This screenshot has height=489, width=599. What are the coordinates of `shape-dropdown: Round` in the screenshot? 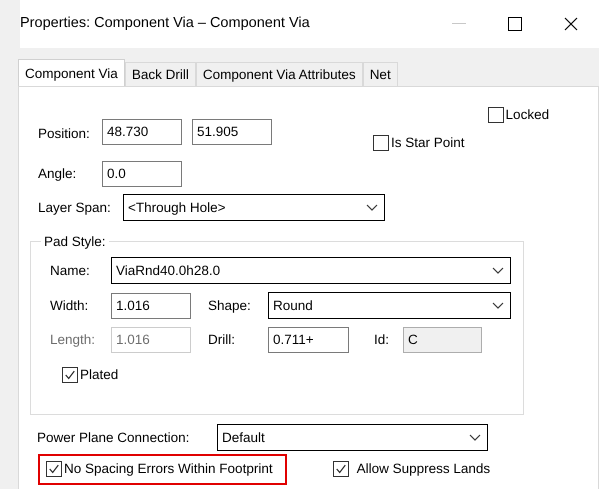 It's located at (389, 306).